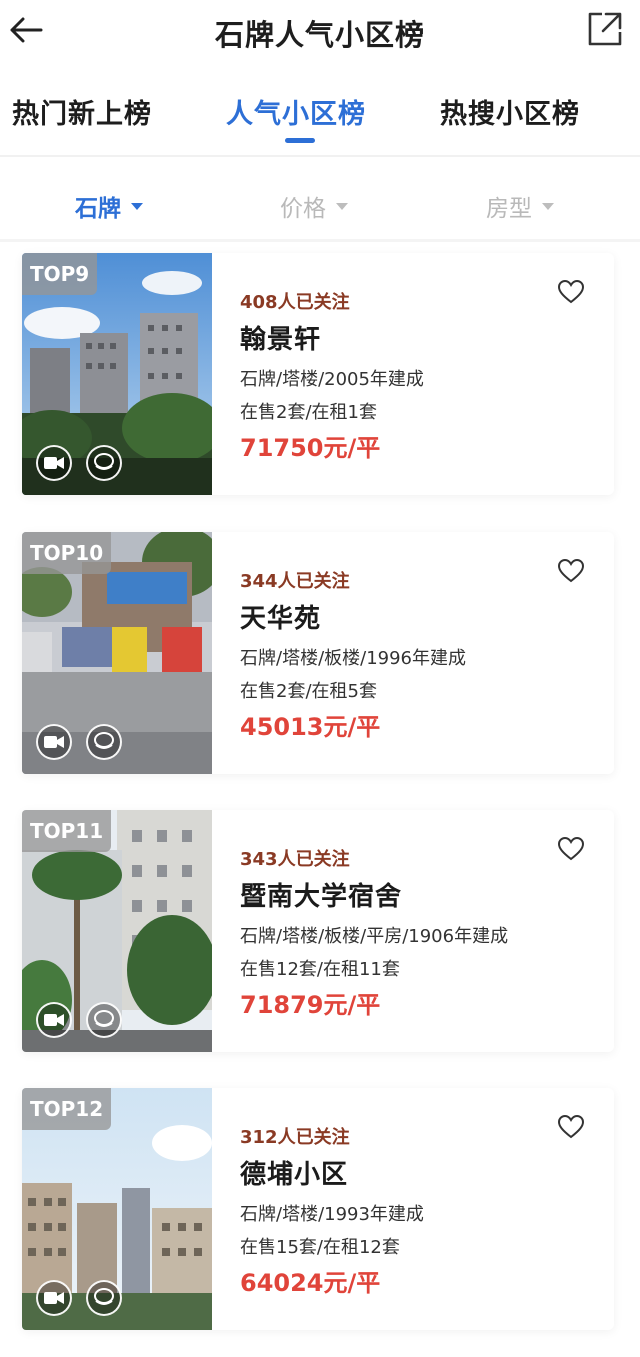 The height and width of the screenshot is (1357, 640). What do you see at coordinates (510, 111) in the screenshot?
I see `tab-hot-search: 热搜小区榜` at bounding box center [510, 111].